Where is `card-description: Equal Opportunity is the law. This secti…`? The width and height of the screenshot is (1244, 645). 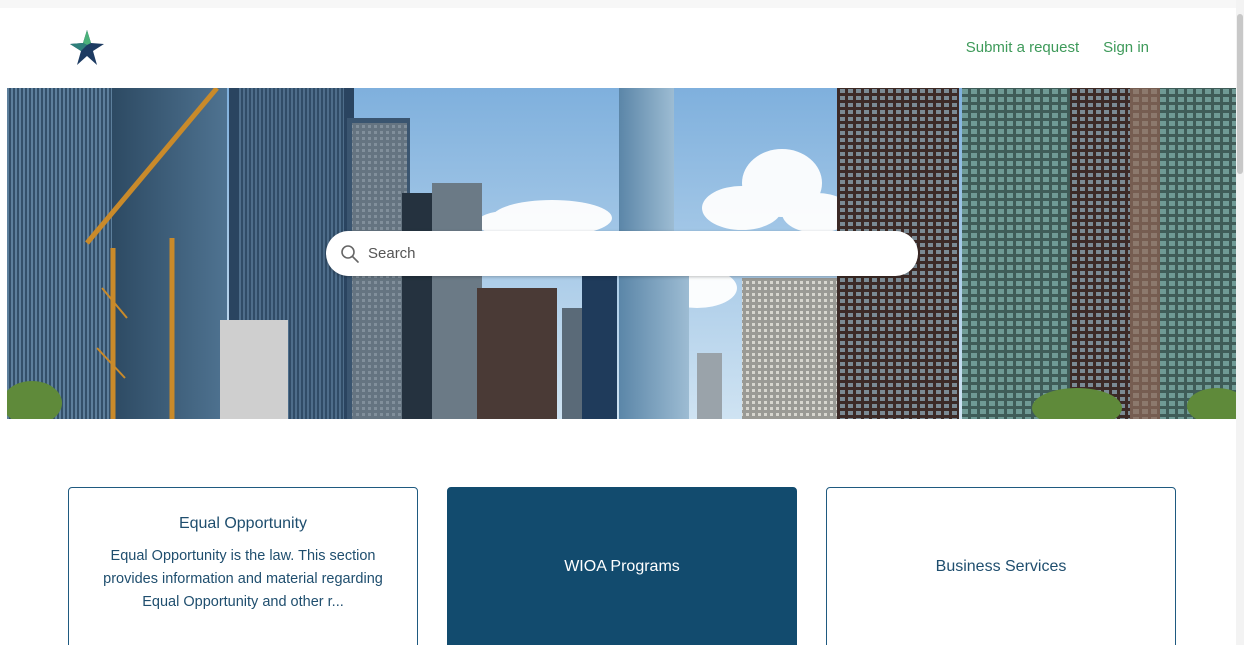 card-description: Equal Opportunity is the law. This secti… is located at coordinates (243, 579).